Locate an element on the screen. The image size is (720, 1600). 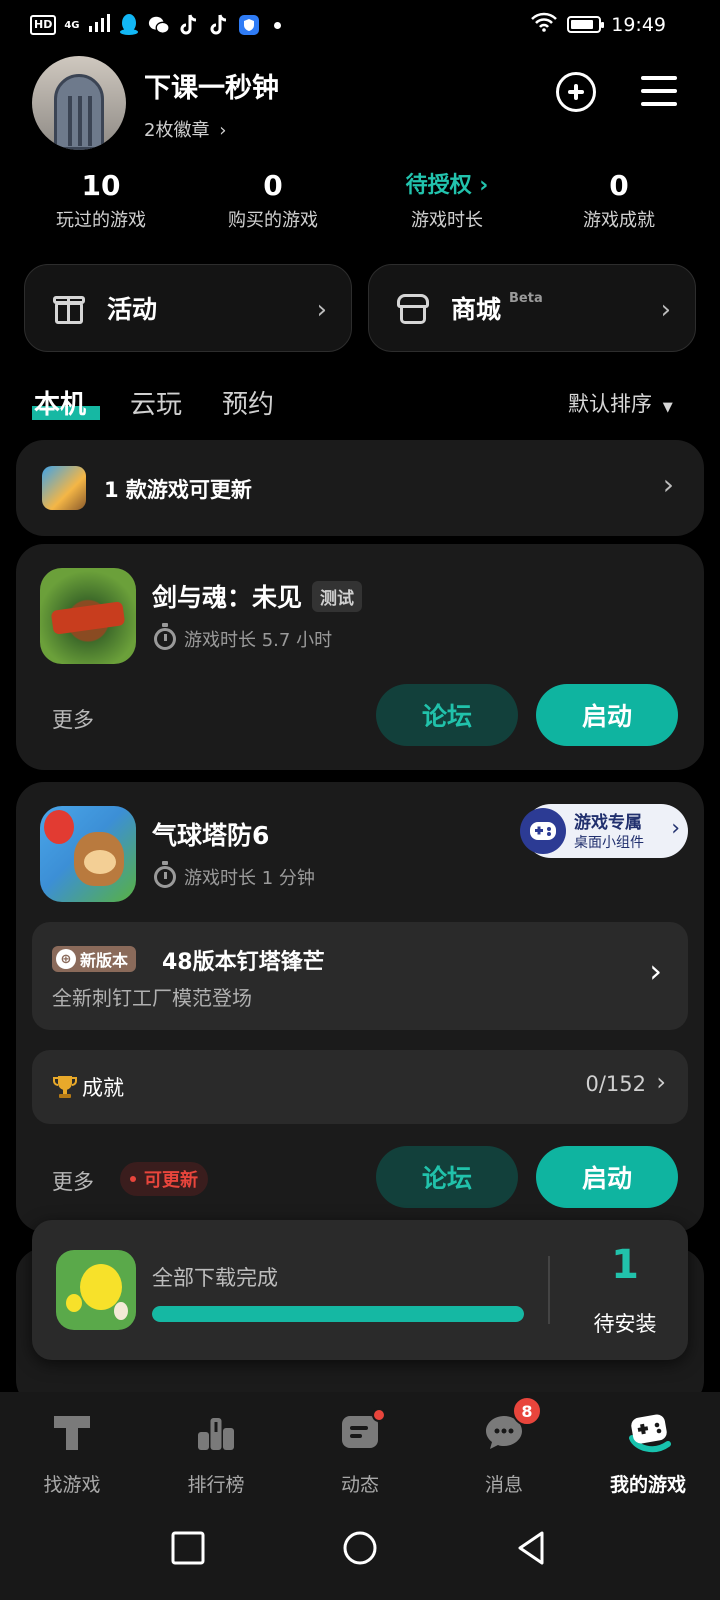
downloaded-game-icon is located at coordinates (96, 1290).